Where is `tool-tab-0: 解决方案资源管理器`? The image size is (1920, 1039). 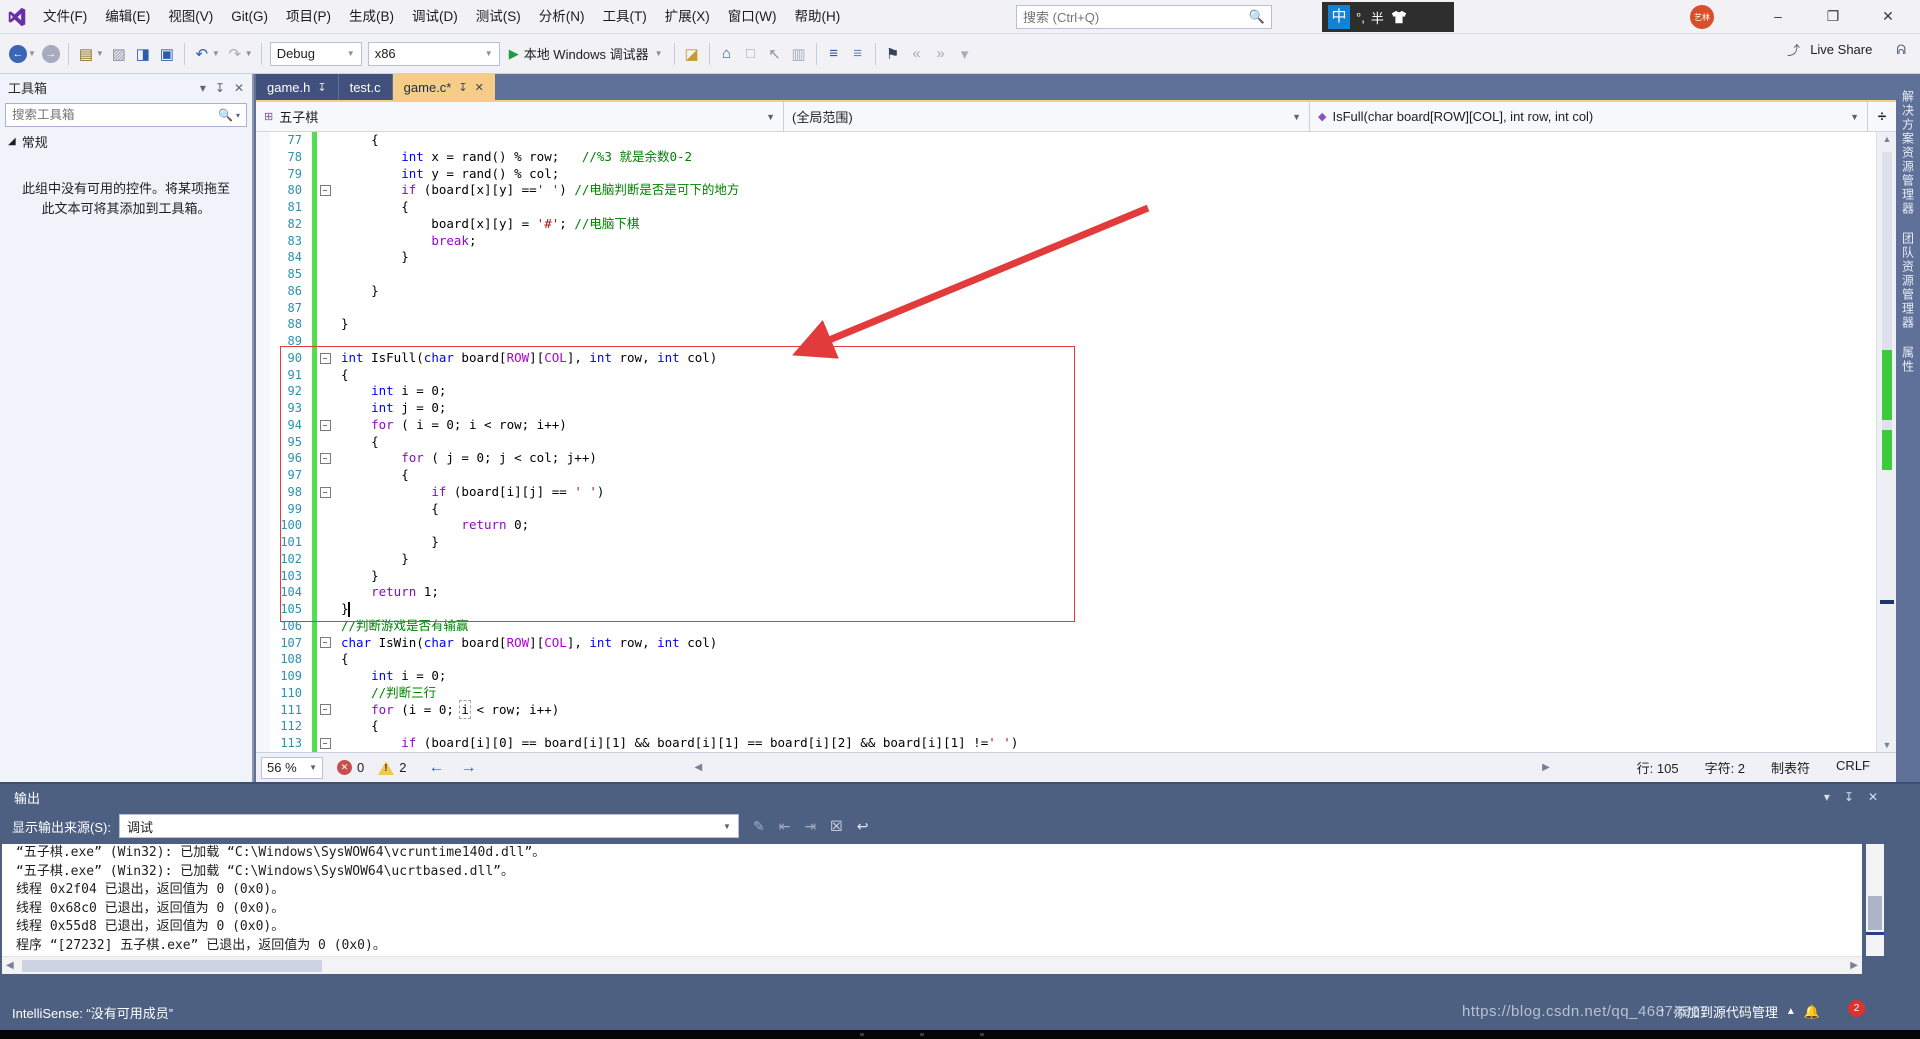 tool-tab-0: 解决方案资源管理器 is located at coordinates (1908, 153).